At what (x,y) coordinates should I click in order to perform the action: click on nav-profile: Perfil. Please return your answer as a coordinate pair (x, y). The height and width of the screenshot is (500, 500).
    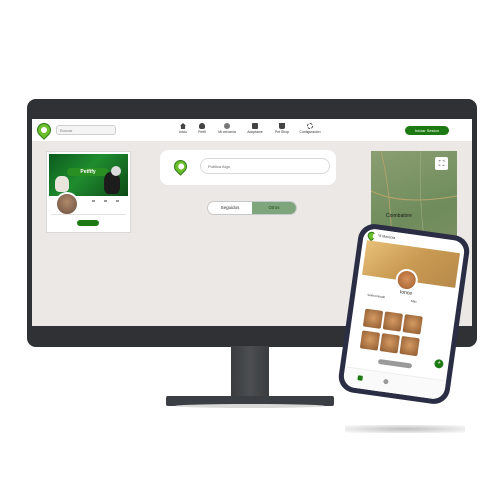
    Looking at the image, I should click on (202, 128).